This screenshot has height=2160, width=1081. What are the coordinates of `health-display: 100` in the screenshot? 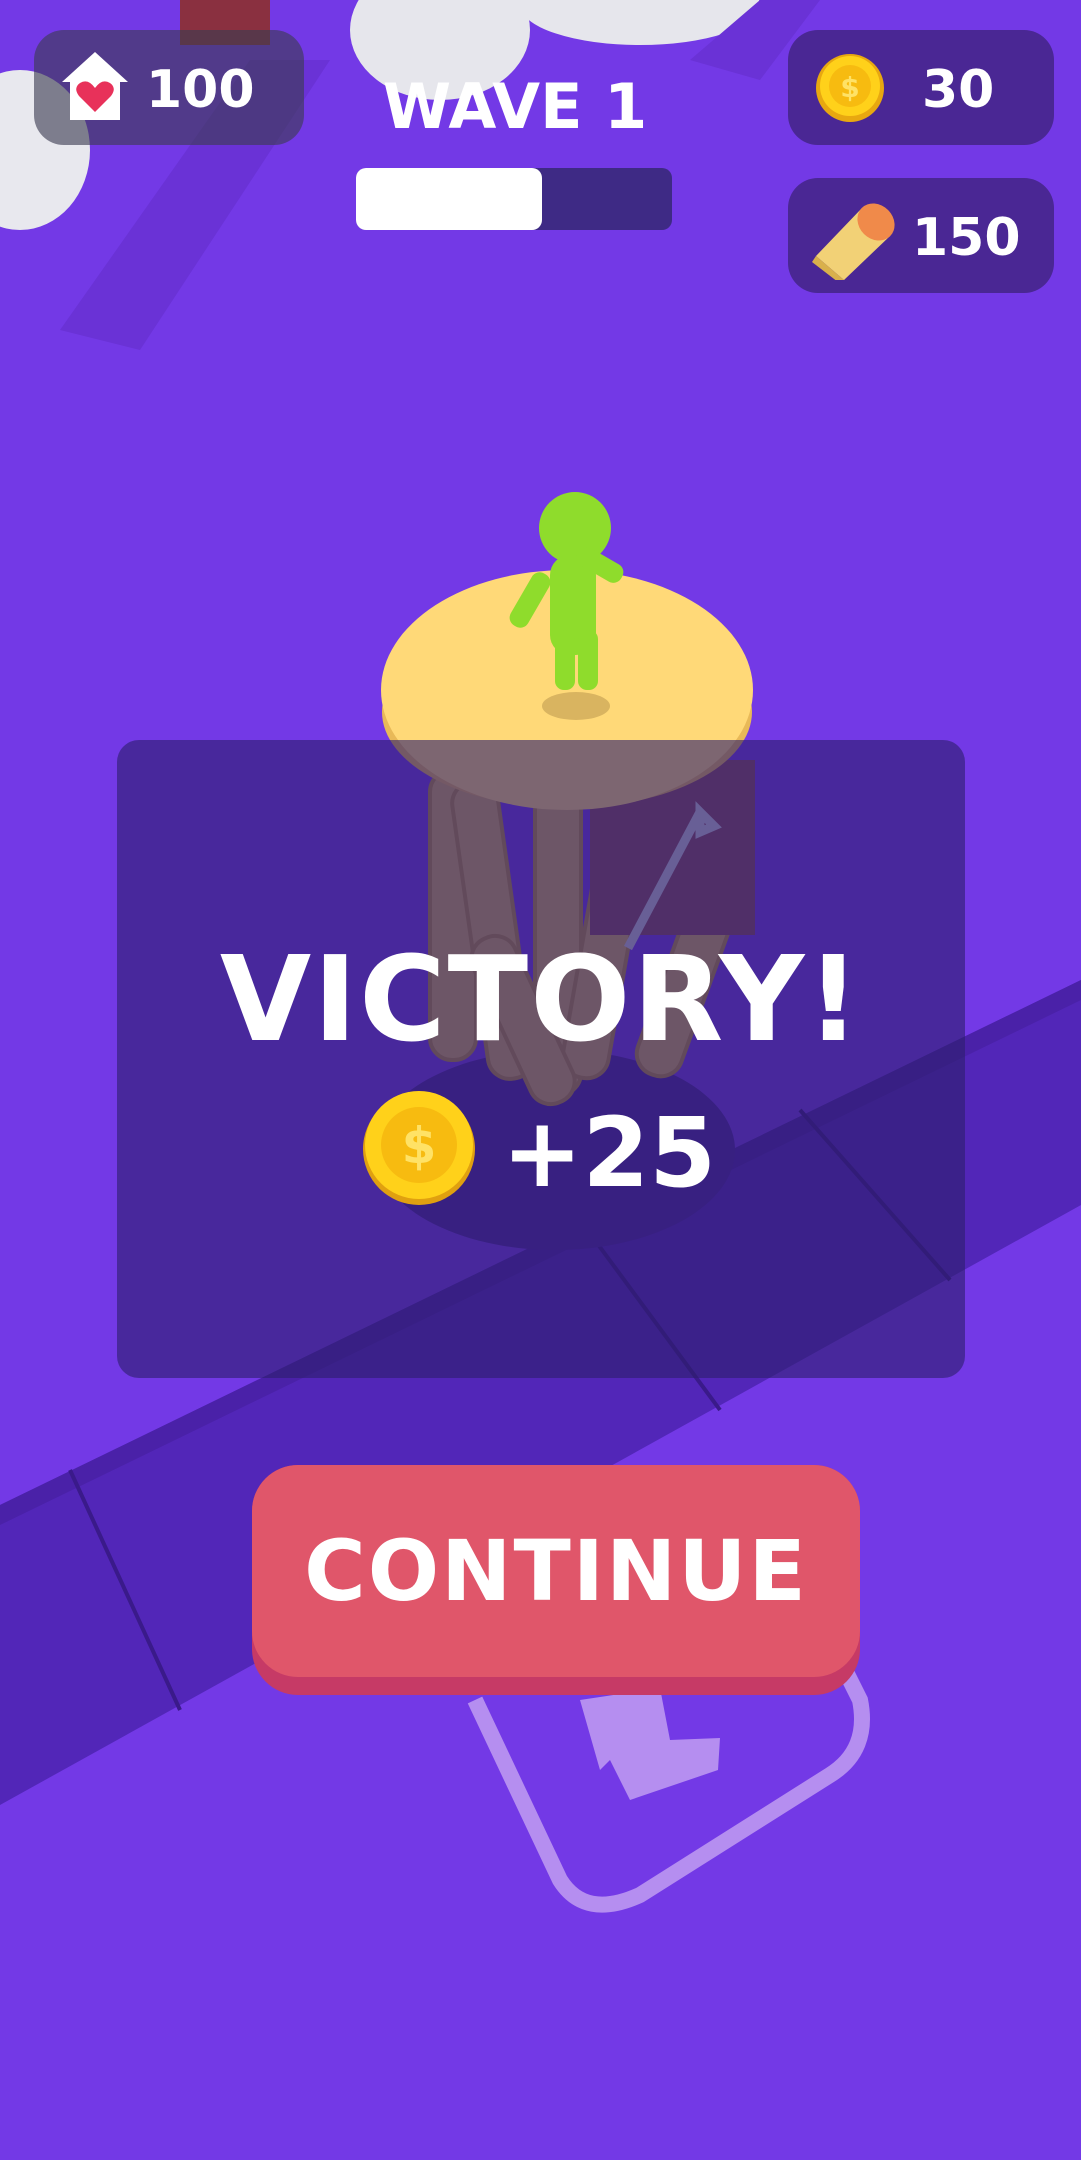 It's located at (169, 87).